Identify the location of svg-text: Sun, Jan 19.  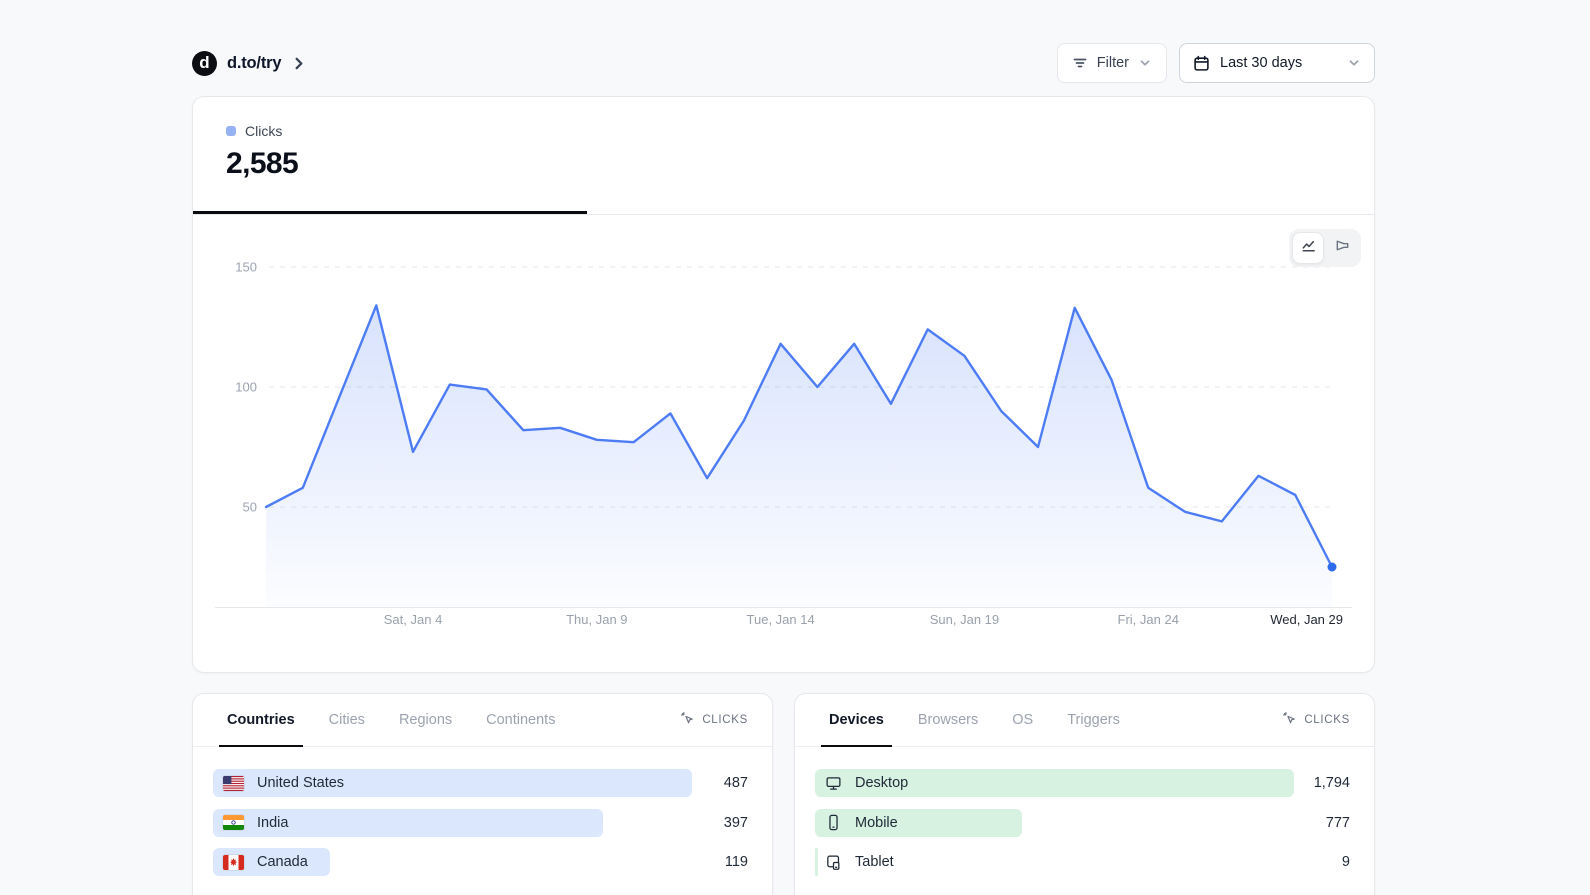
(964, 619).